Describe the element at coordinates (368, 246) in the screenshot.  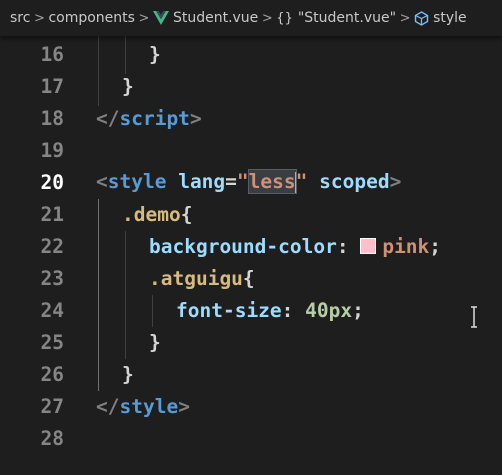
I see `color-swatch-icon` at that location.